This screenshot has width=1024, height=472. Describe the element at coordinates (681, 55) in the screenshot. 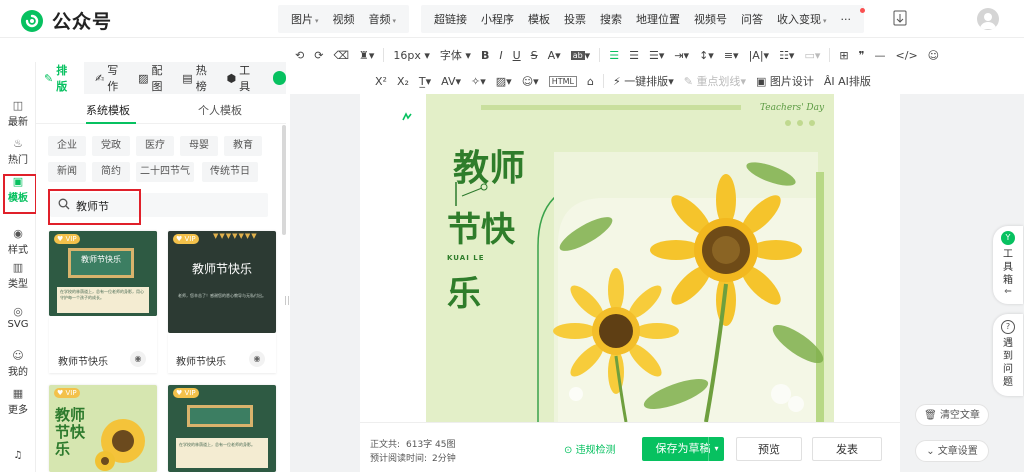

I see `indent-icon: ⇥▾` at that location.